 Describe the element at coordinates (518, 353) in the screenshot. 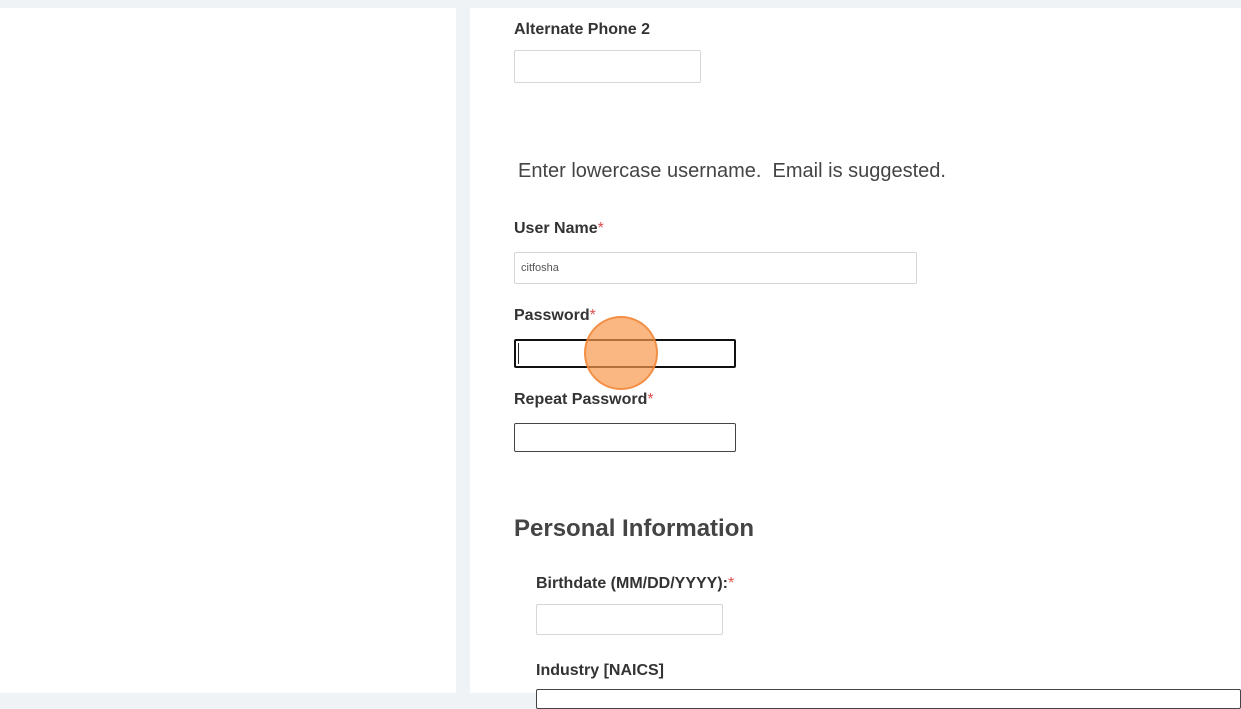

I see `text-cursor` at that location.